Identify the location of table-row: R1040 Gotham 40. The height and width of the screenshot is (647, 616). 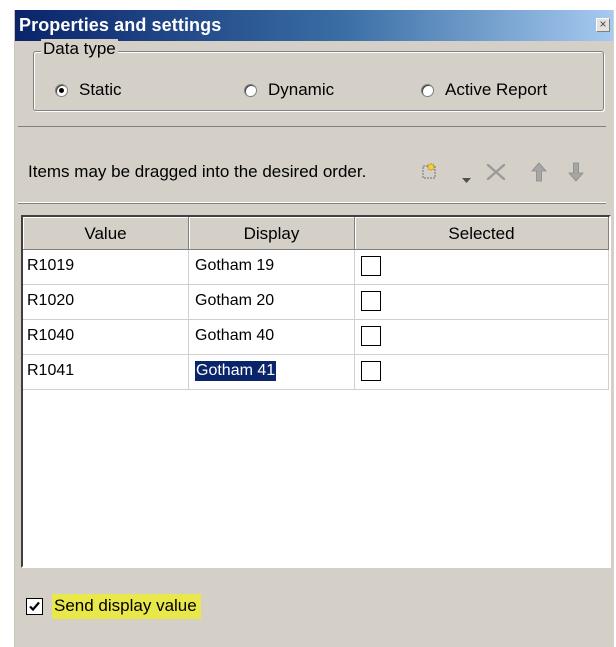
(316, 337).